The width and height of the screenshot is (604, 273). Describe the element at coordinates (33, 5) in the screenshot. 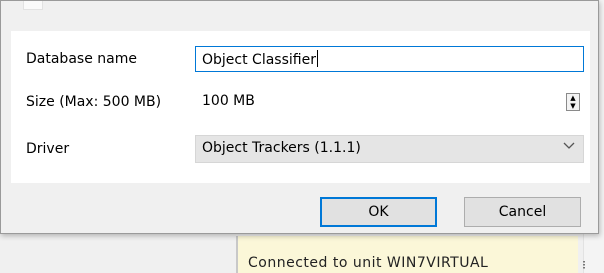

I see `title-bar-stub` at that location.